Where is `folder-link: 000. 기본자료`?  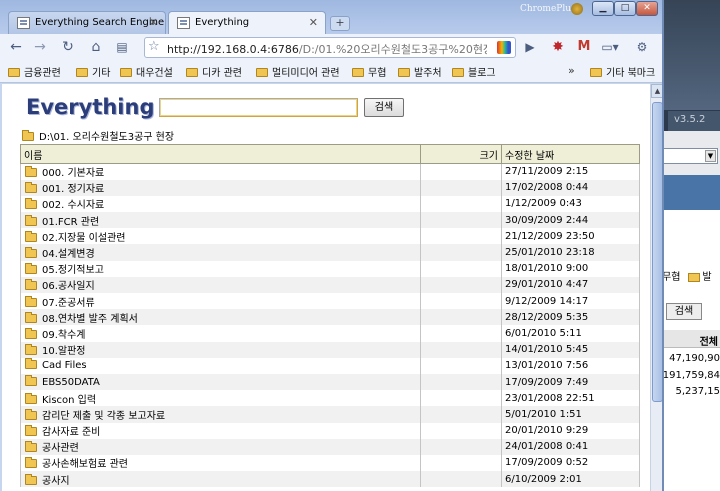
folder-link: 000. 기본자료 is located at coordinates (73, 173).